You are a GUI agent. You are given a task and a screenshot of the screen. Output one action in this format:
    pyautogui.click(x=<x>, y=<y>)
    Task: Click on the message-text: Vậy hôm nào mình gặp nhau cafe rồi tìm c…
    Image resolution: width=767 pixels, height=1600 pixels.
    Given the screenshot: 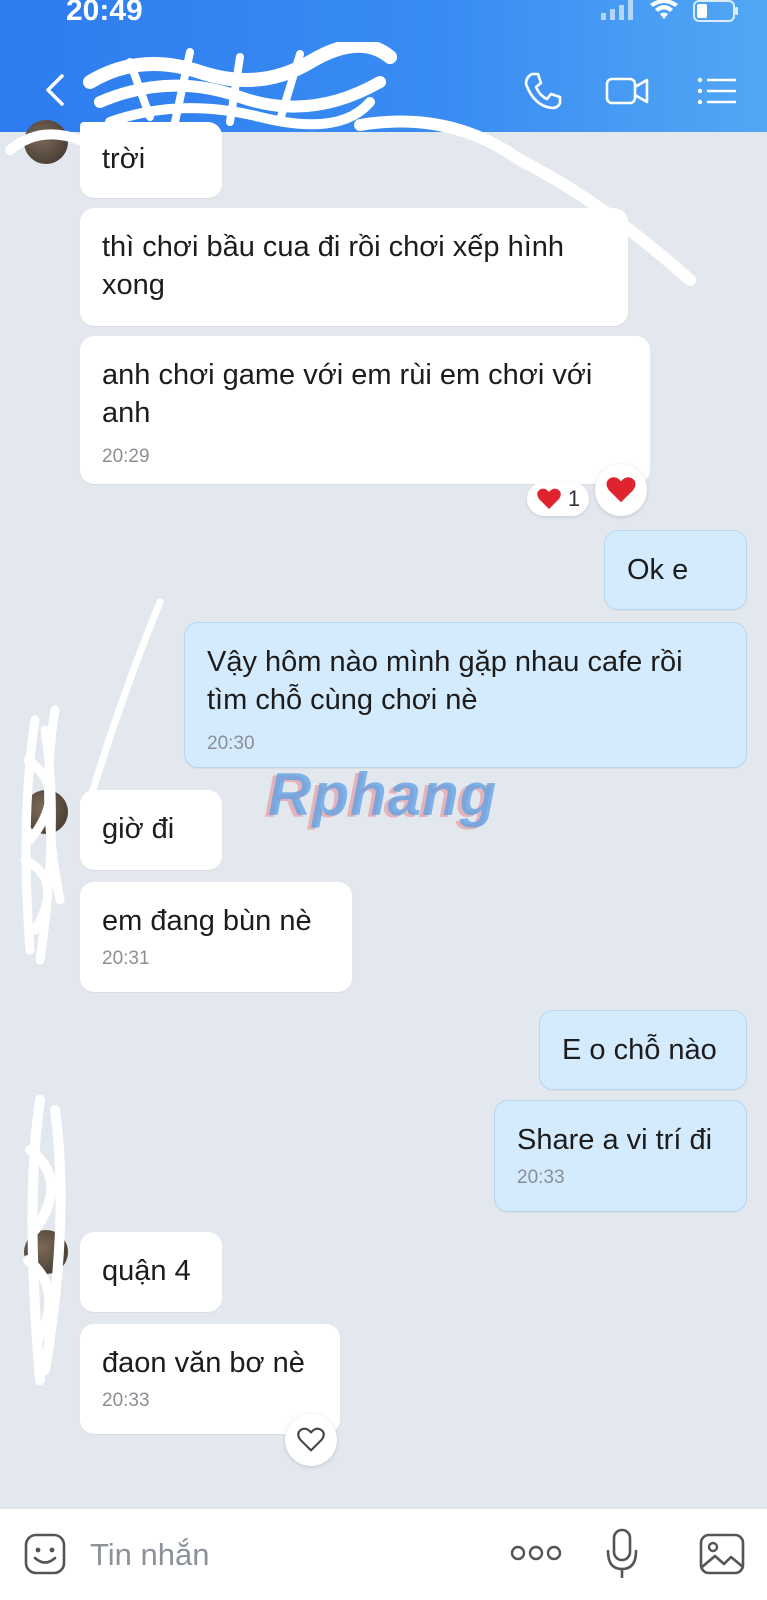 What is the action you would take?
    pyautogui.click(x=445, y=681)
    